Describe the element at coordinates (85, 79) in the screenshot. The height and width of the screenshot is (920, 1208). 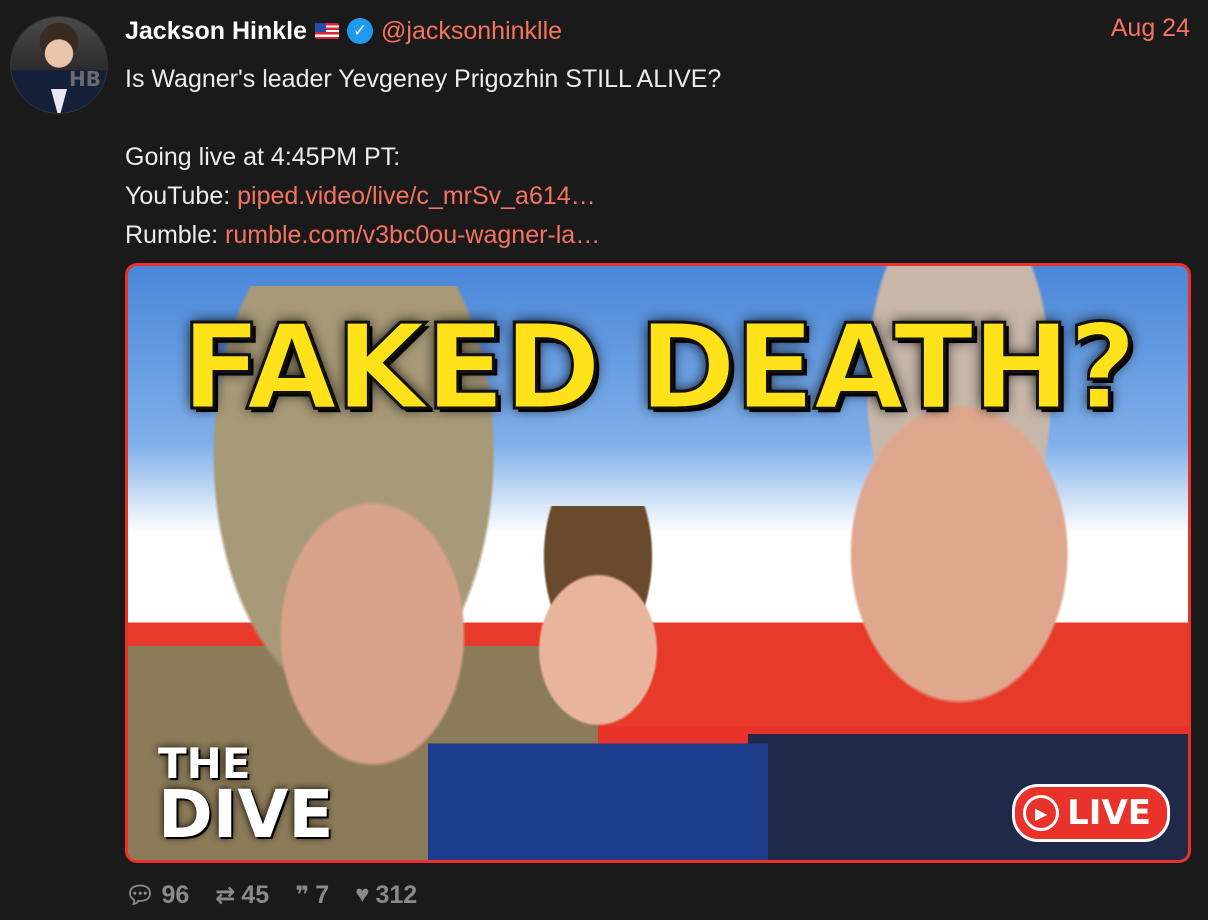
I see `avatar-background-text: HB` at that location.